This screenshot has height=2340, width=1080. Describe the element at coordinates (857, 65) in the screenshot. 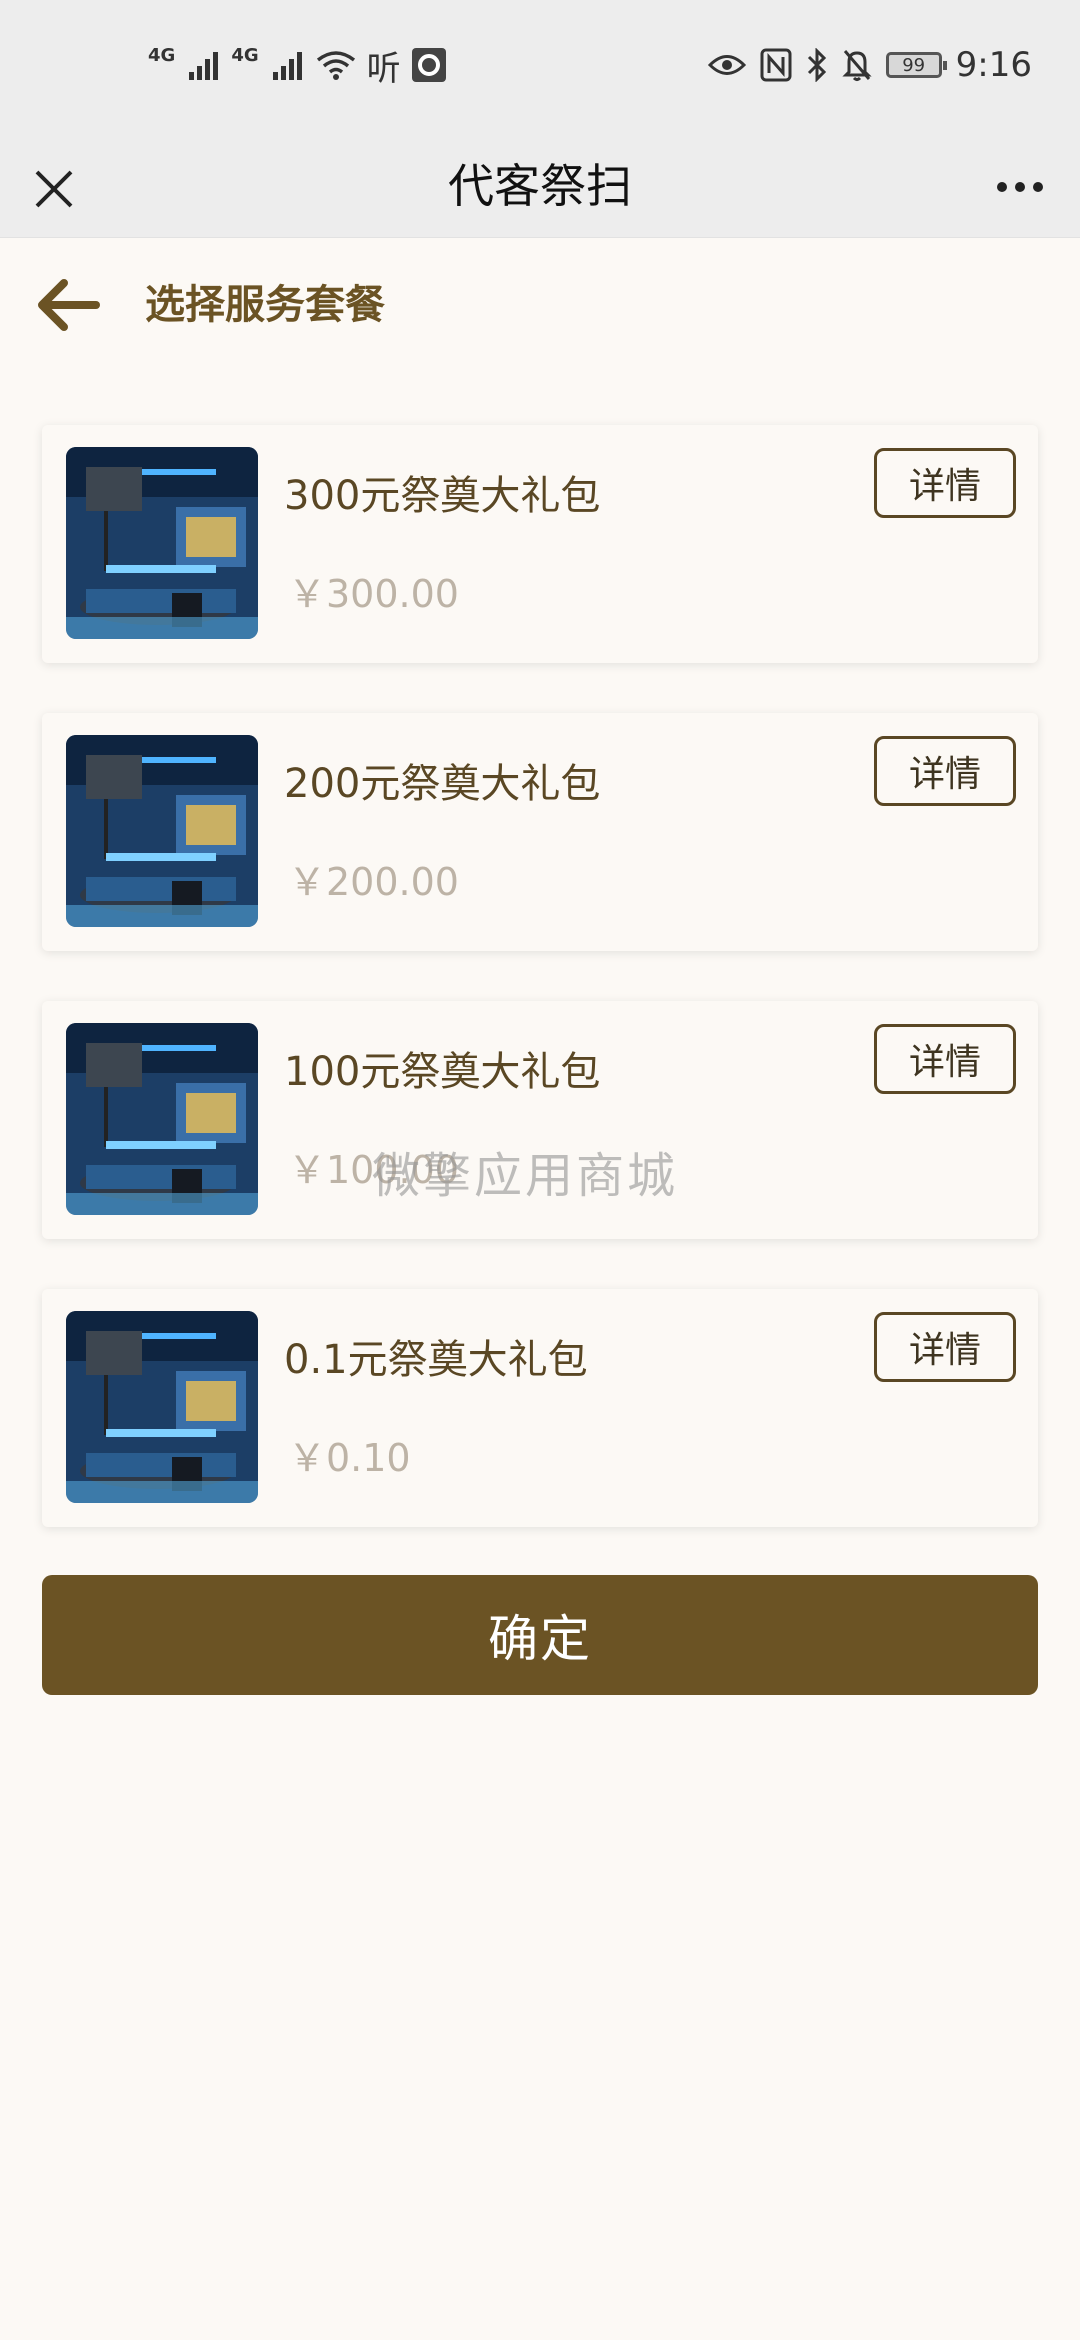

I see `mute-bell-icon` at that location.